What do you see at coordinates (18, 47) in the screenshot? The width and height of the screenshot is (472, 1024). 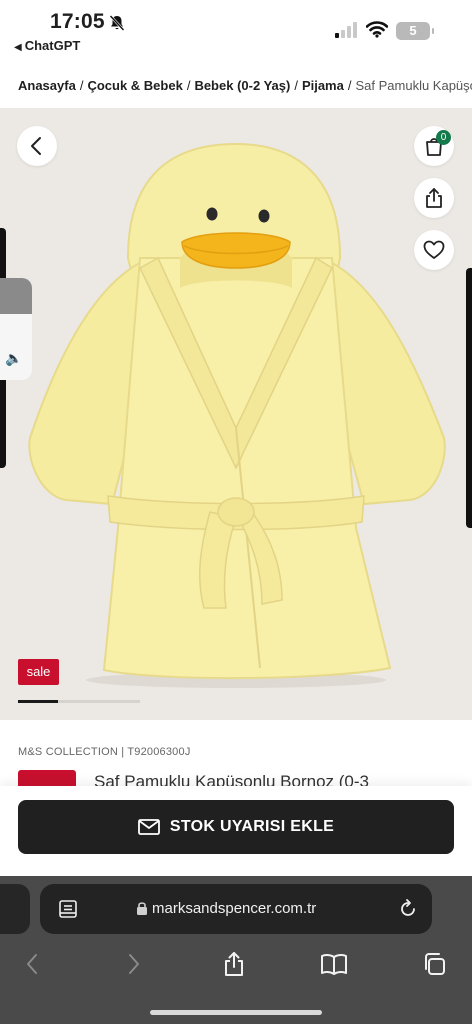 I see `back-triangle-icon: ◀` at bounding box center [18, 47].